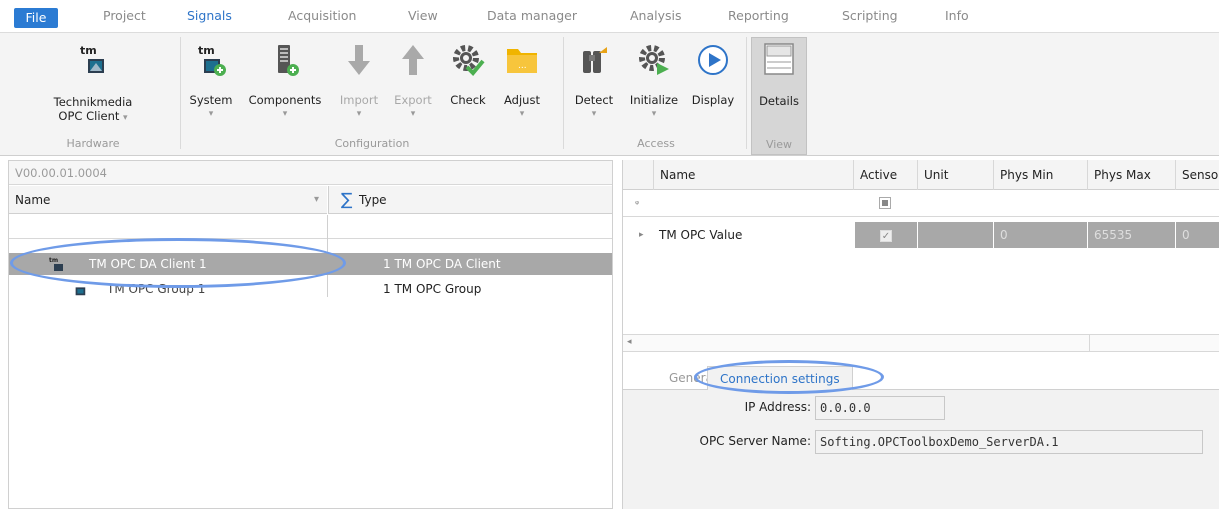 This screenshot has width=1219, height=509. Describe the element at coordinates (359, 60) in the screenshot. I see `arrow-down-icon` at that location.